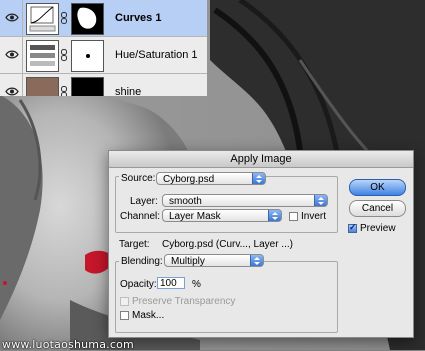 This screenshot has width=425, height=351. What do you see at coordinates (196, 284) in the screenshot?
I see `opacity-unit: %` at bounding box center [196, 284].